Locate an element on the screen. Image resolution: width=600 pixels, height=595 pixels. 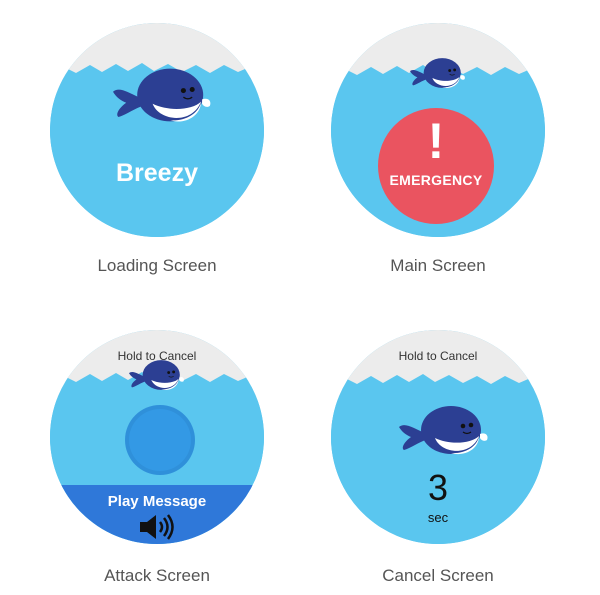
attack-indicator-button is located at coordinates (160, 440).